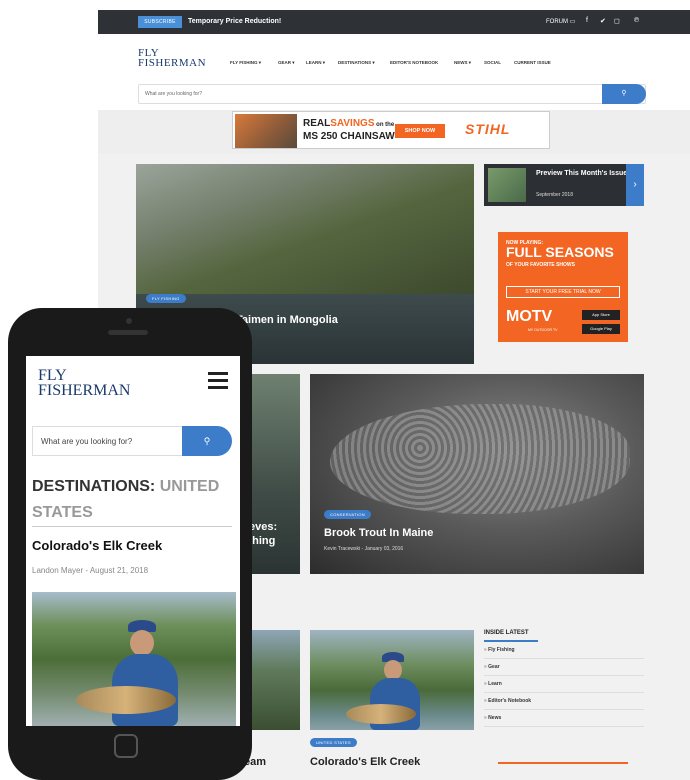 The image size is (690, 780). Describe the element at coordinates (166, 298) in the screenshot. I see `hero-category-tag: FLY FISHING` at that location.